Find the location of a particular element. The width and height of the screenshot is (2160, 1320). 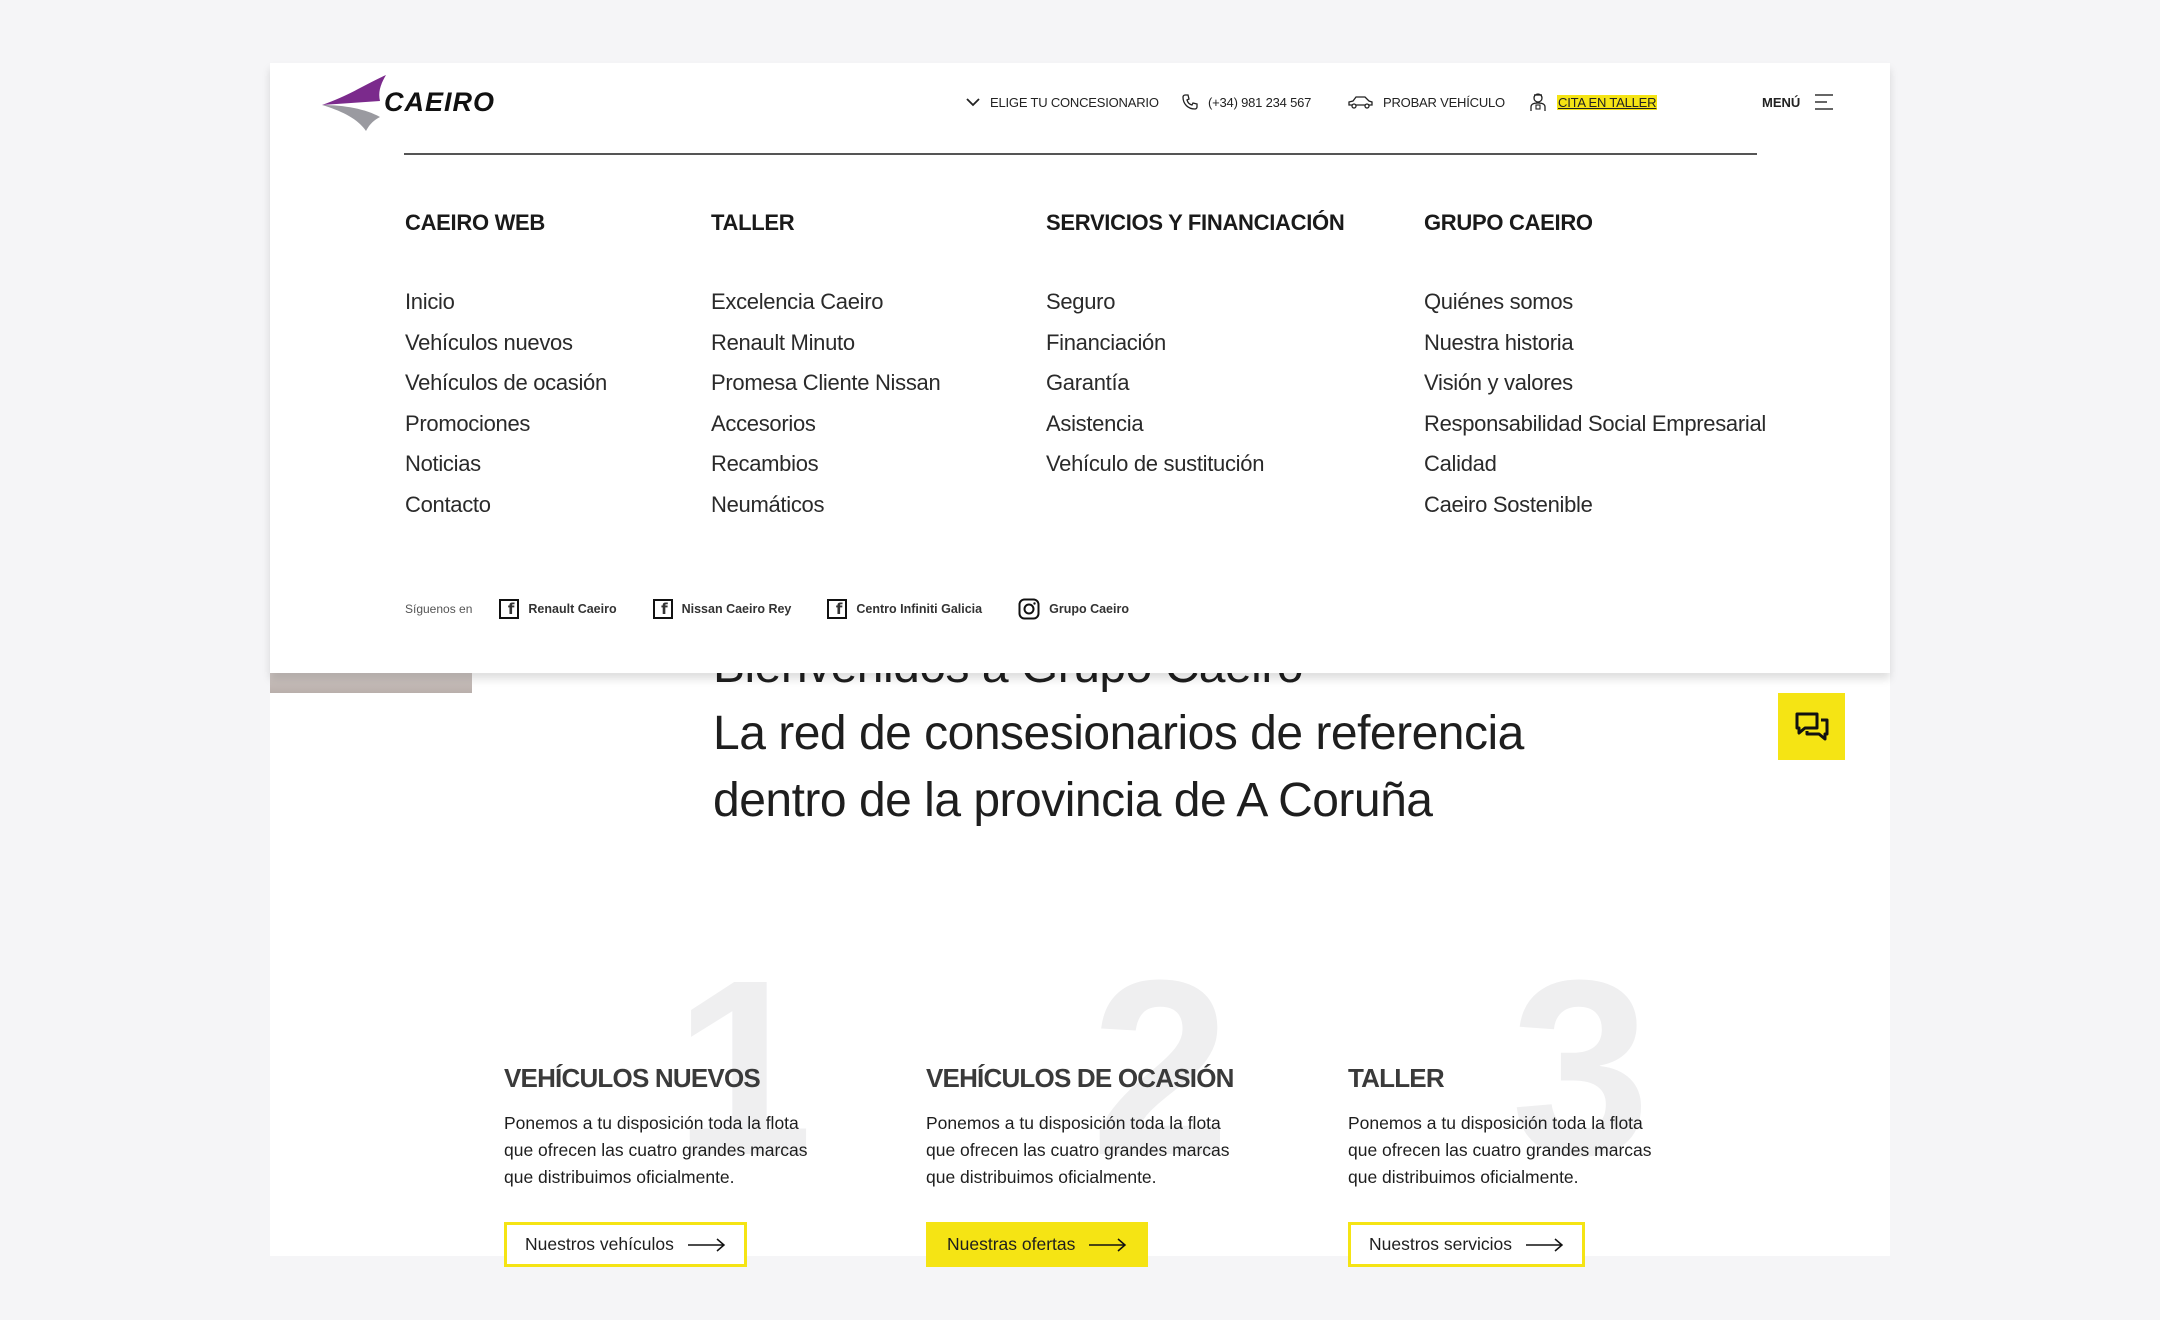

social-link-label: Nissan Caeiro Rey is located at coordinates (736, 609).